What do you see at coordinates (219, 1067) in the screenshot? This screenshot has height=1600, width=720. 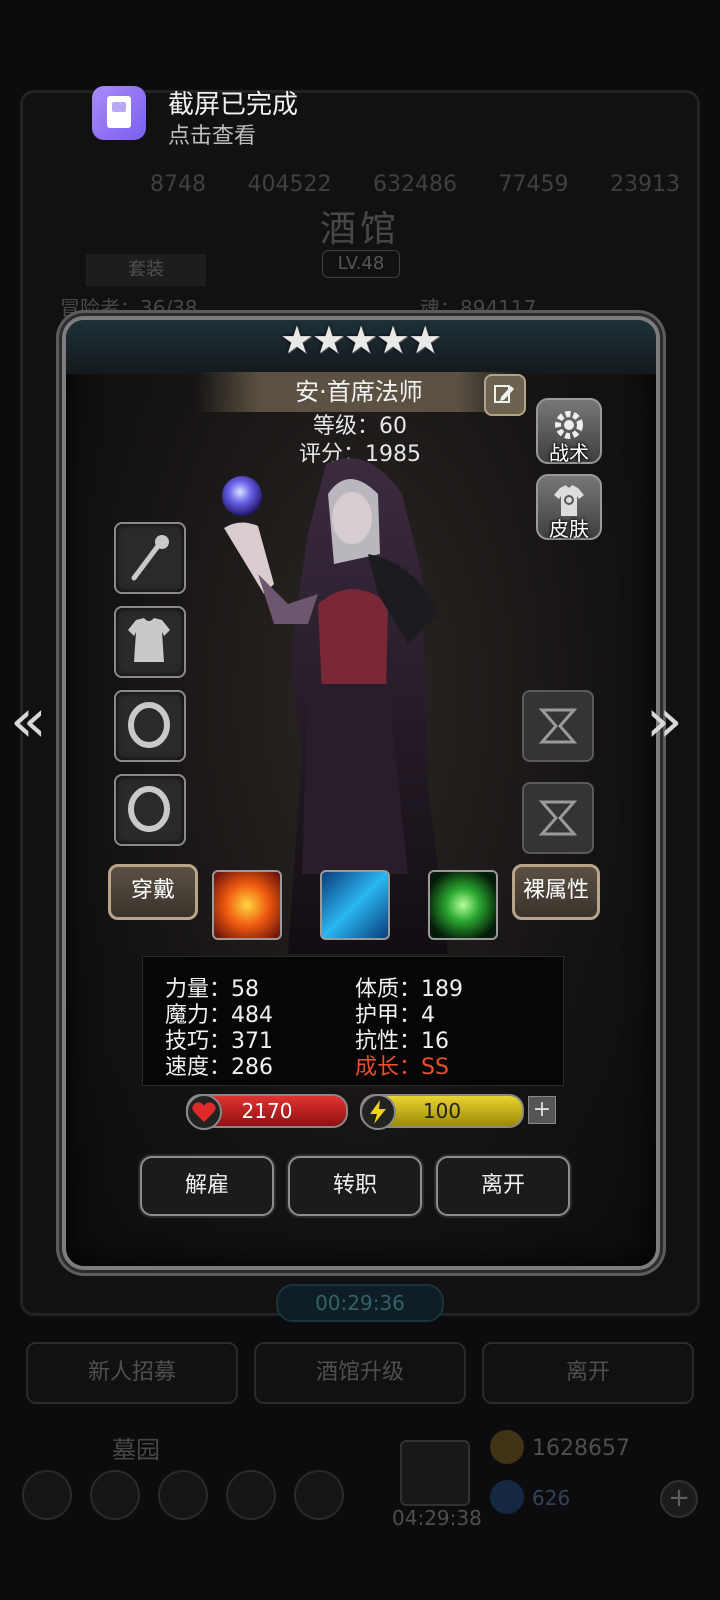 I see `stat-speed: 速度：286` at bounding box center [219, 1067].